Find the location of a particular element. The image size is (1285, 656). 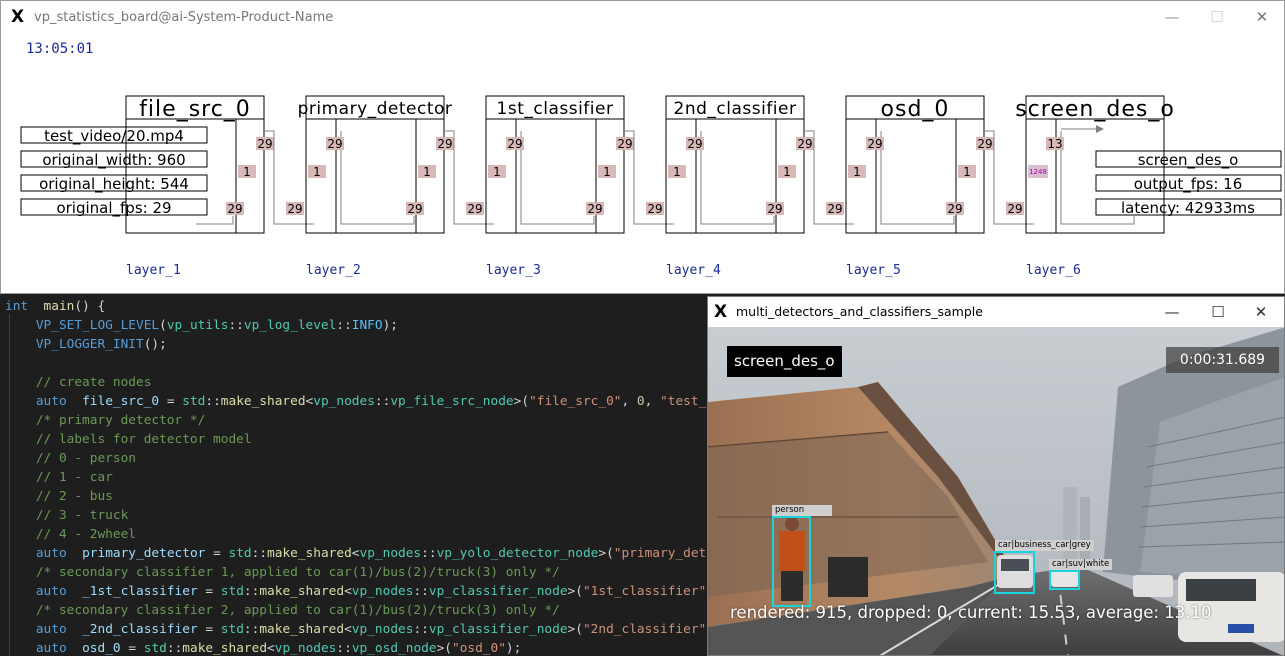

code-token: vp_yolo_detector_node is located at coordinates (517, 553).